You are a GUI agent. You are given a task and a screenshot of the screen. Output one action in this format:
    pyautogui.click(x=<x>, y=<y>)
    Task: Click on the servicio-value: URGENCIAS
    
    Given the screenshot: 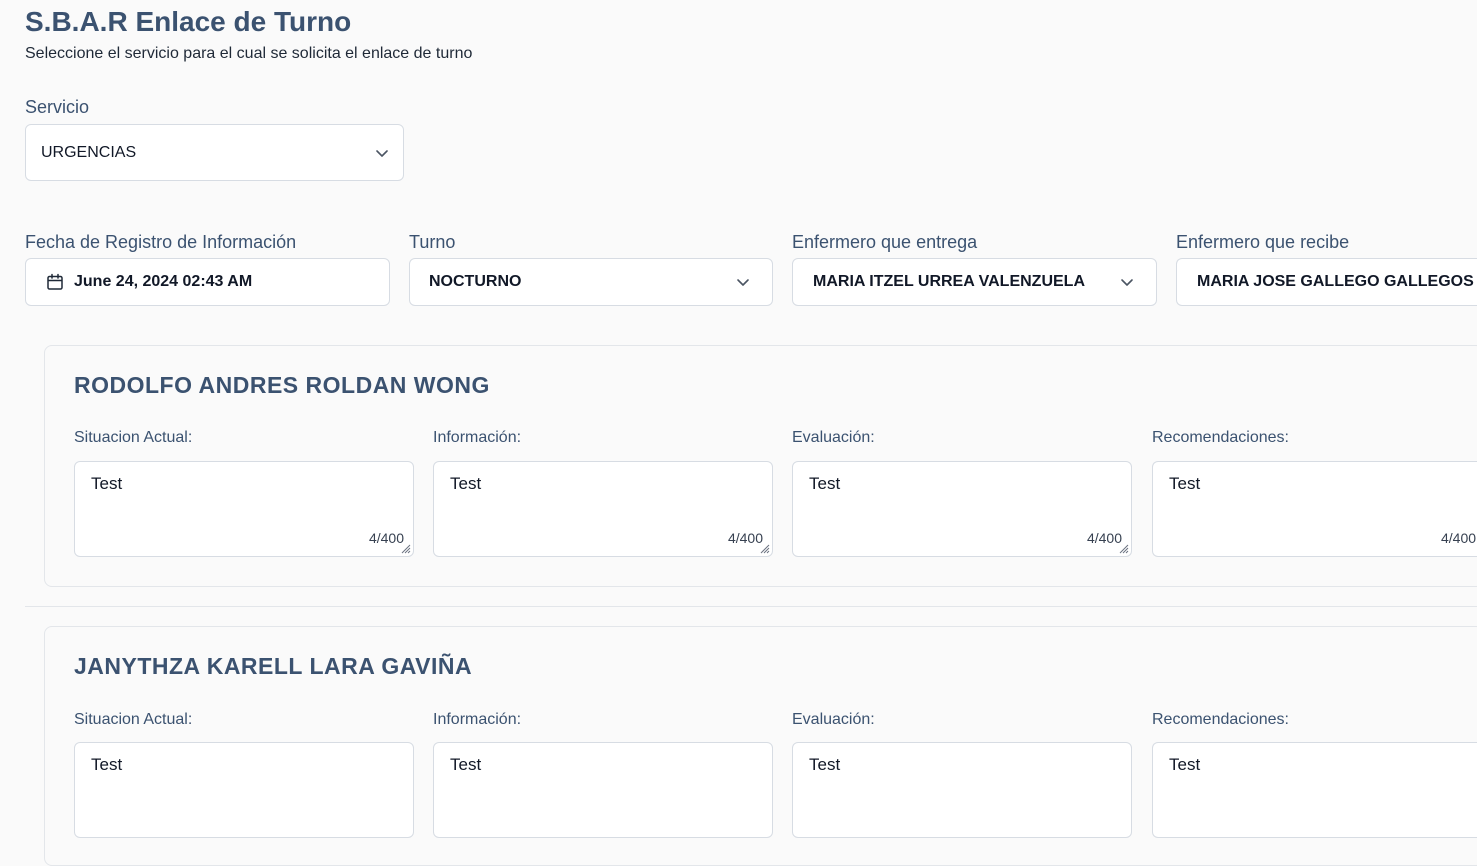 What is the action you would take?
    pyautogui.click(x=89, y=152)
    